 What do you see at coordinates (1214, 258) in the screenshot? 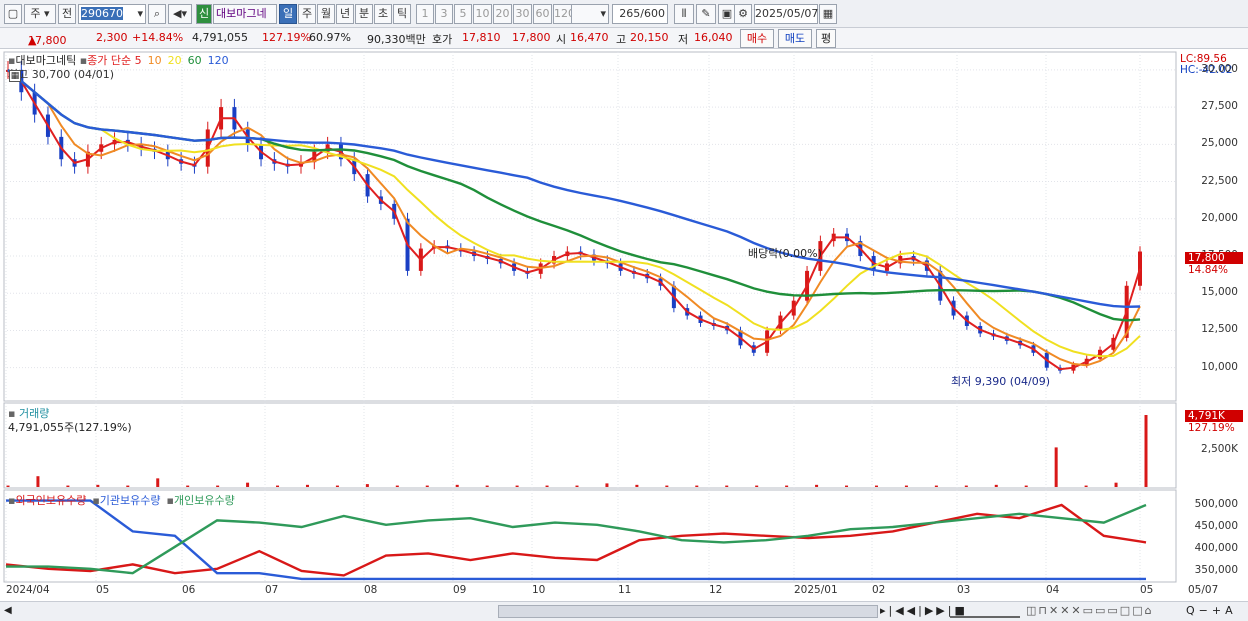
I see `price-tag: 17,800` at bounding box center [1214, 258].